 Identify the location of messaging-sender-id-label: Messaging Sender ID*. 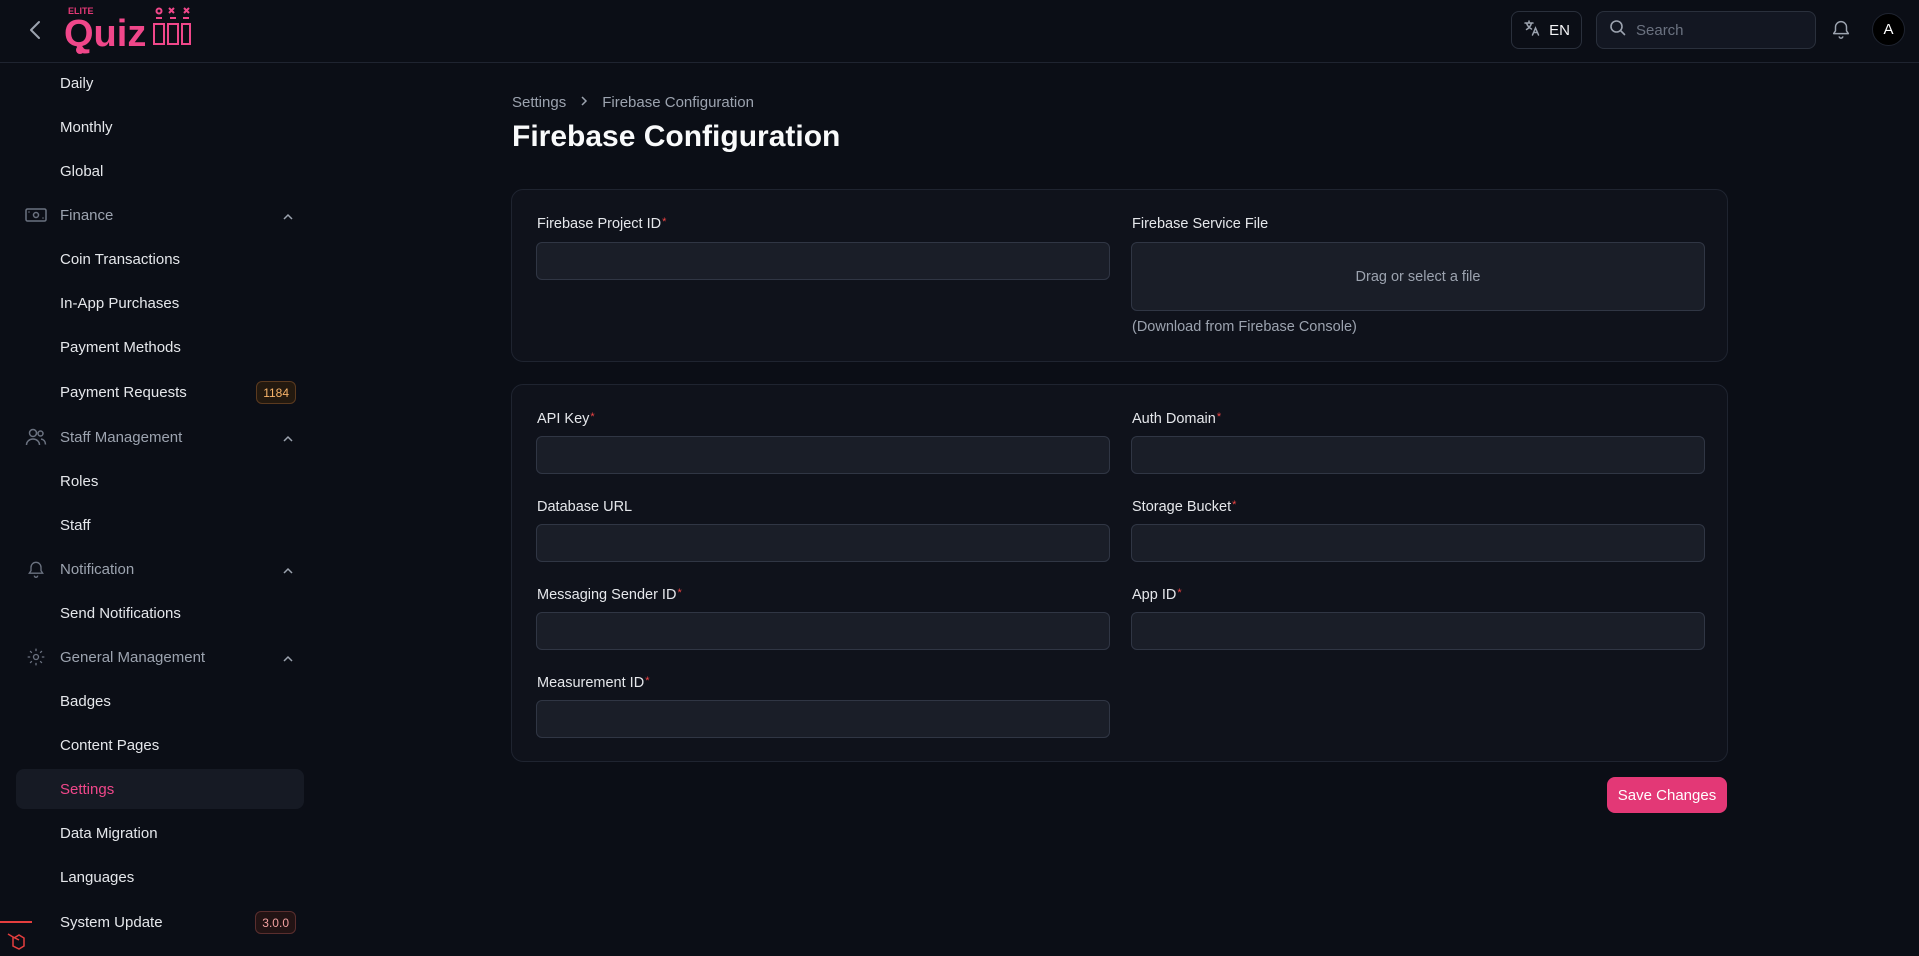
(609, 595).